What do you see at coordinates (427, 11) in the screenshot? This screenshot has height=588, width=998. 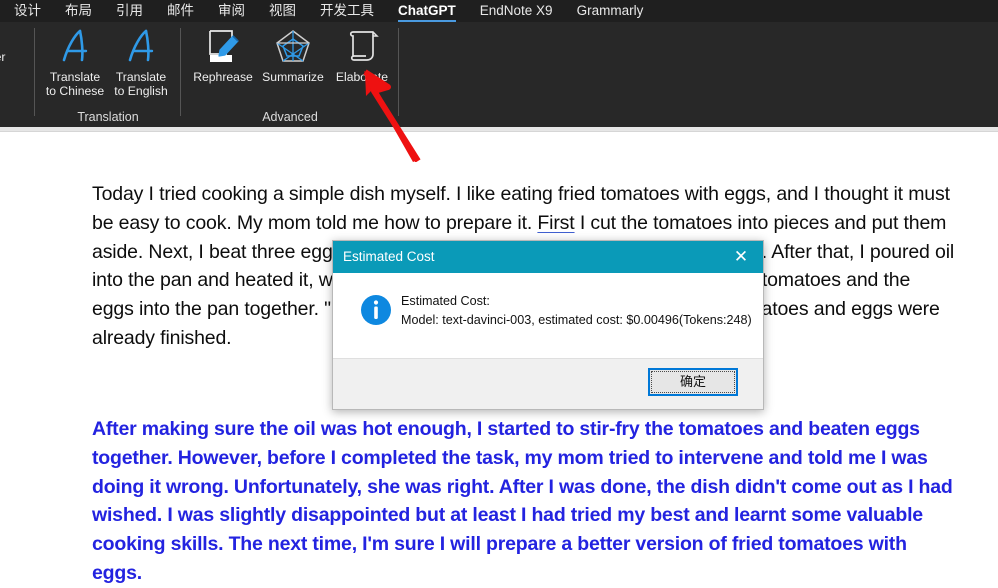 I see `tab-chatgpt: ChatGPT` at bounding box center [427, 11].